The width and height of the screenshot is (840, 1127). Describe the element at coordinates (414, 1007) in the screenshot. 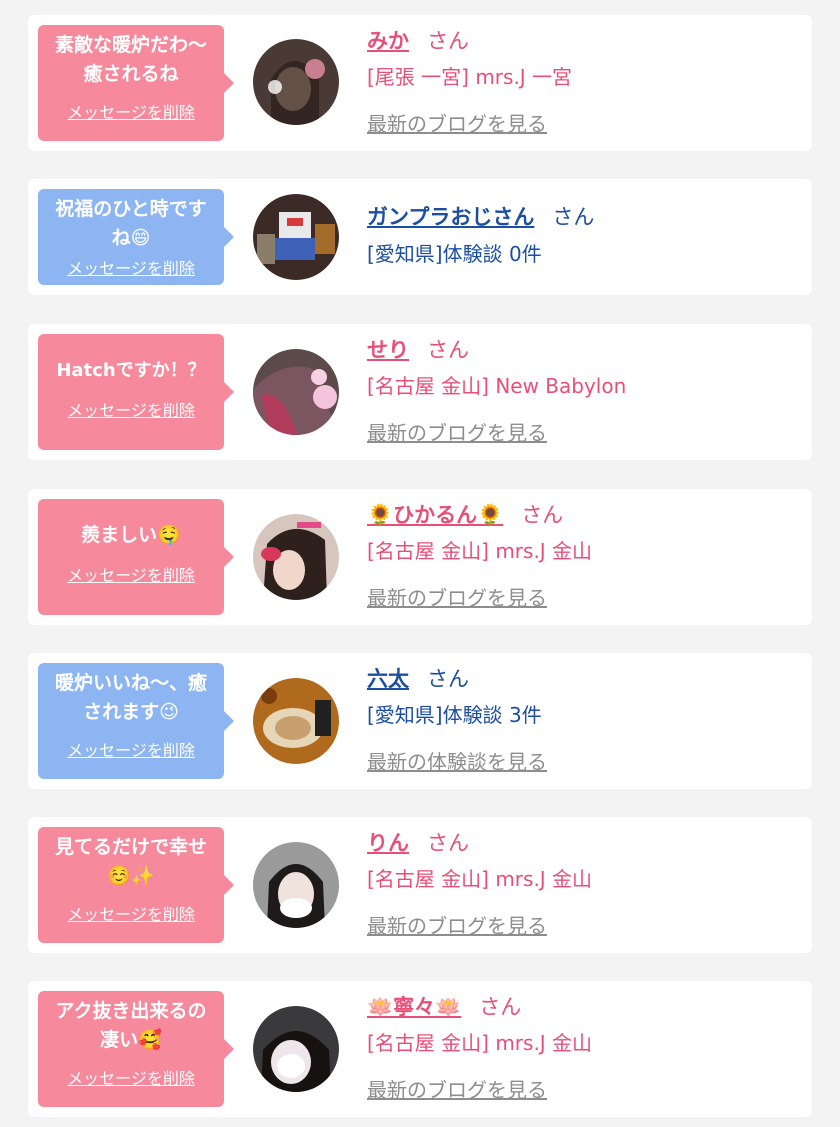

I see `user-name-link: 🪷寧々🪷` at that location.